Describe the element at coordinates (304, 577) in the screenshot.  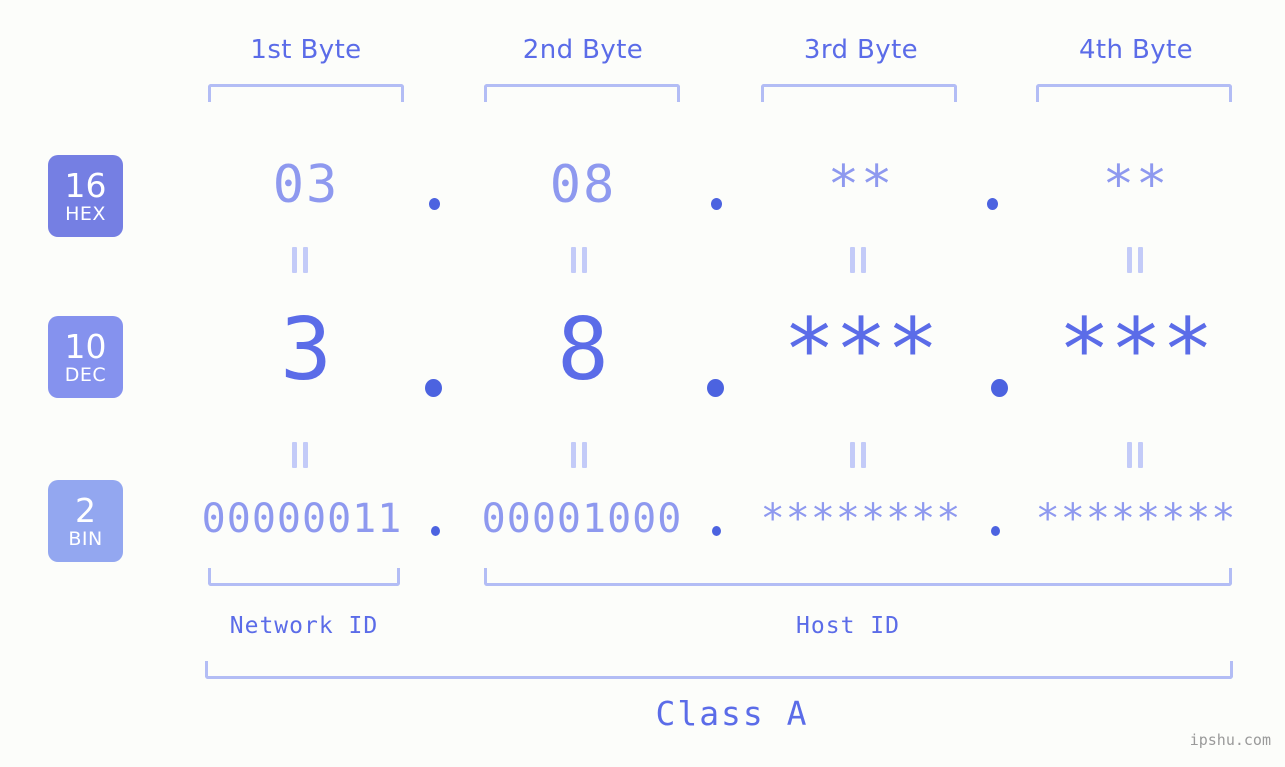
I see `network-id-bracket` at that location.